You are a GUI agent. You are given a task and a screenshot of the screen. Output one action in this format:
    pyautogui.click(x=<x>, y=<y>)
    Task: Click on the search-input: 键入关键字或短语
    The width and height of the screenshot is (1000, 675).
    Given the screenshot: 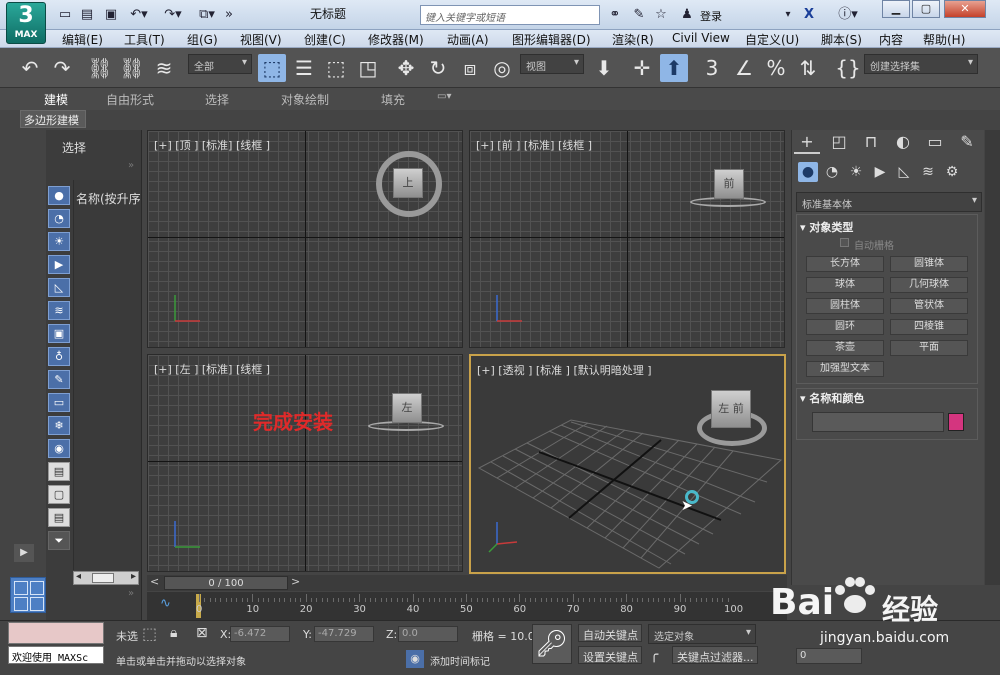 What is the action you would take?
    pyautogui.click(x=510, y=15)
    